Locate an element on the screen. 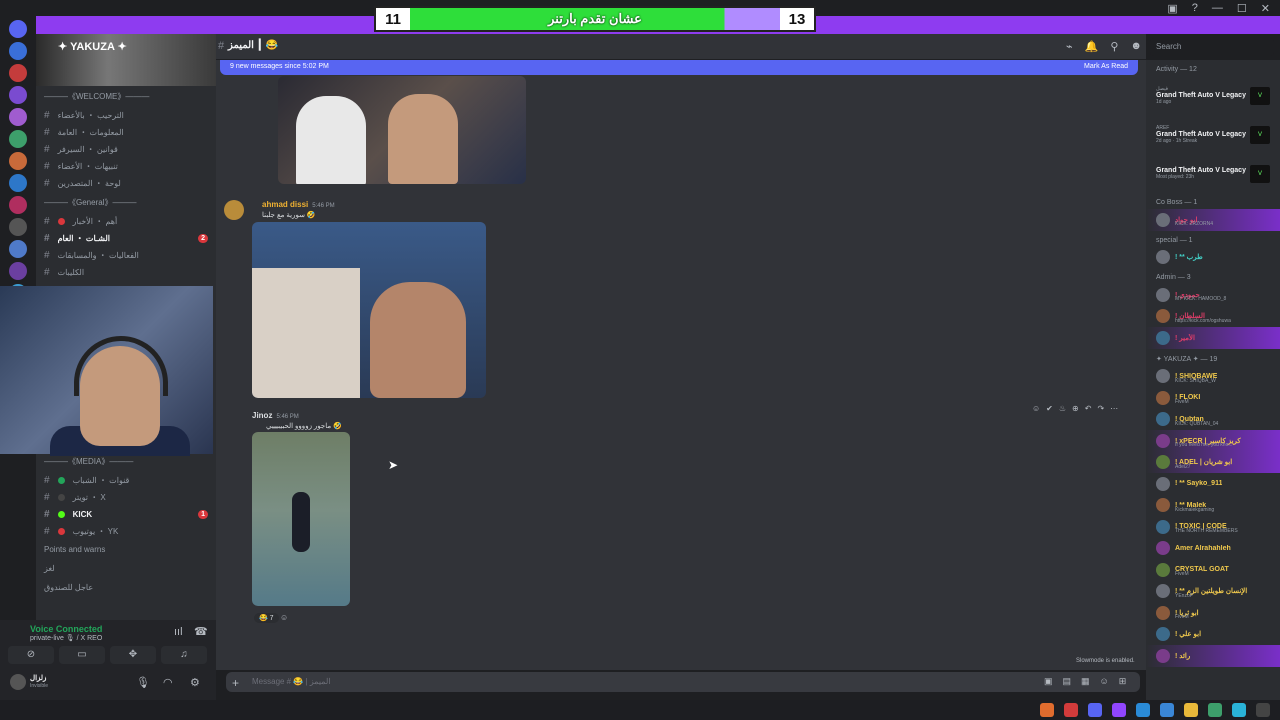  member-item: ابو جواد KICK: ZRZORN4 is located at coordinates (1213, 220).